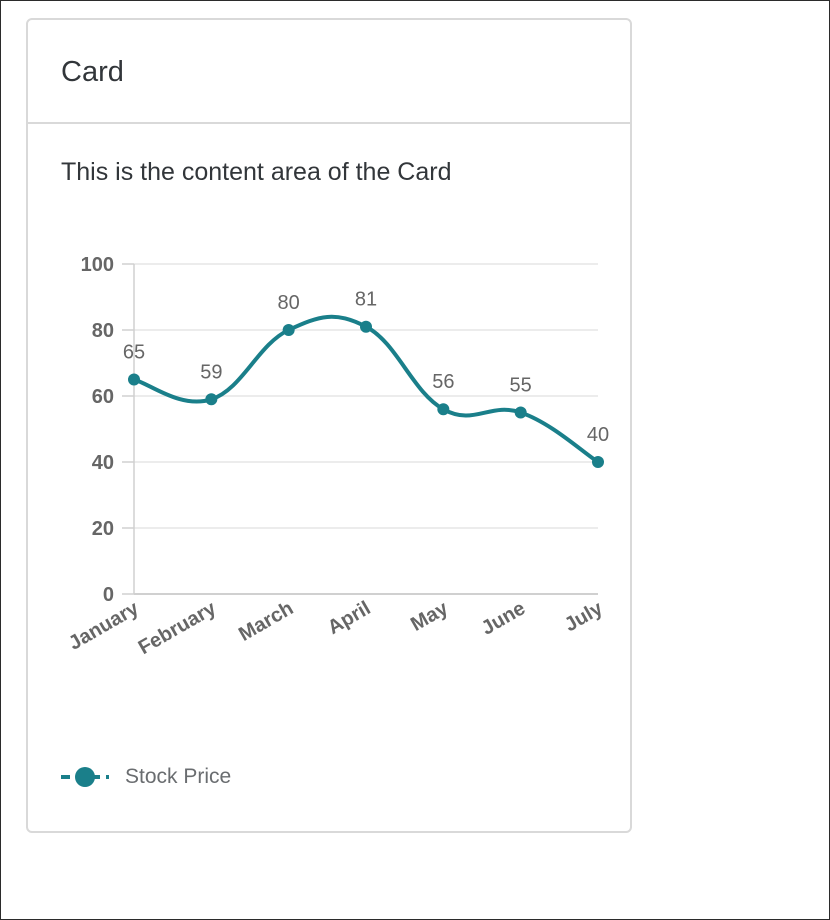  What do you see at coordinates (134, 379) in the screenshot?
I see `data-point-january` at bounding box center [134, 379].